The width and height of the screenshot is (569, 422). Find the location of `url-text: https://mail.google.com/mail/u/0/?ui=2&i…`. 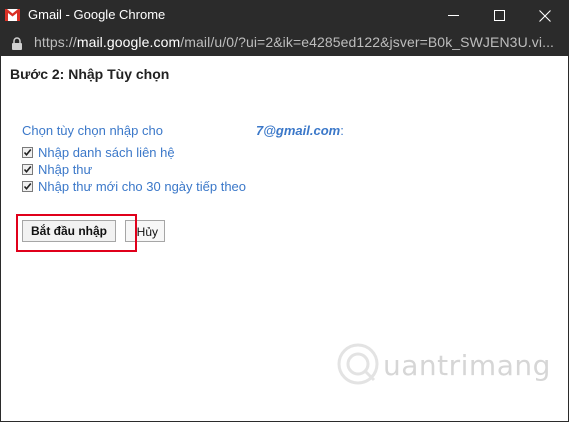

url-text: https://mail.google.com/mail/u/0/?ui=2&i… is located at coordinates (294, 42).